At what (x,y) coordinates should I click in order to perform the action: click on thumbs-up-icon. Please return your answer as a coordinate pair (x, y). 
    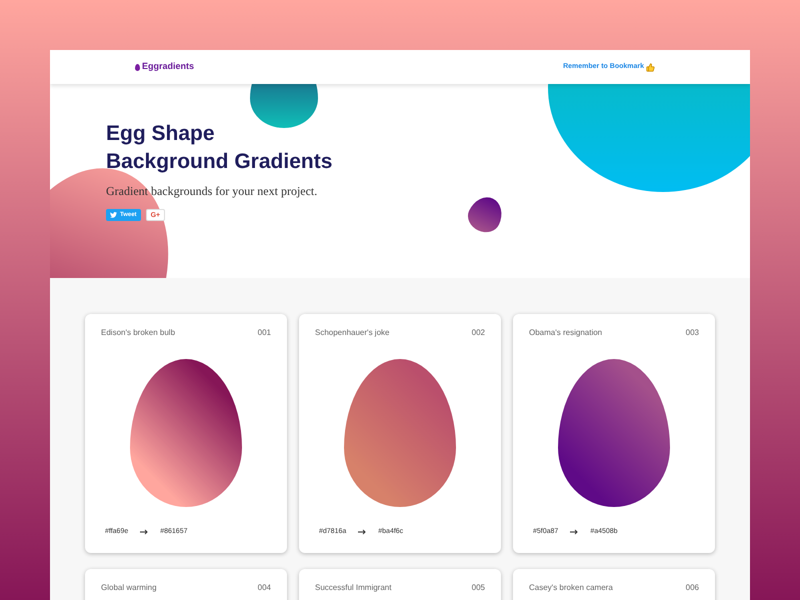
    Looking at the image, I should click on (650, 67).